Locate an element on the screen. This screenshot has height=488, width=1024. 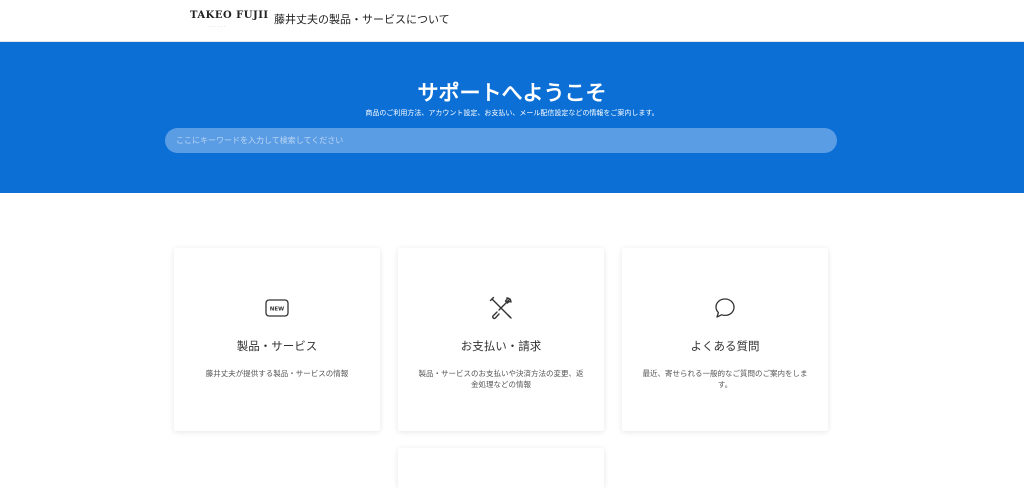
logo-tagline-mark: - - - - - - is located at coordinates (217, 26).